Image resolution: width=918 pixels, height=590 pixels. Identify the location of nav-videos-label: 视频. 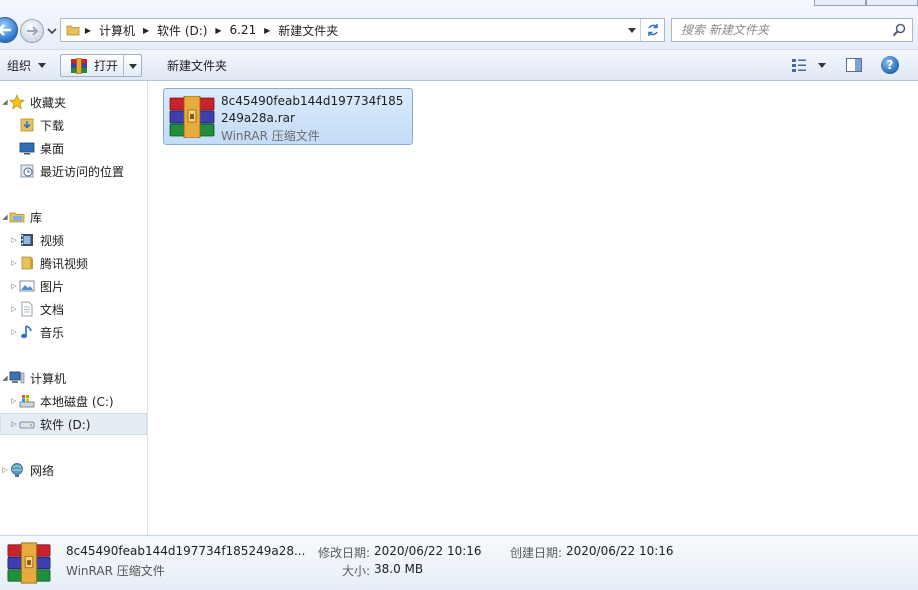
(52, 240).